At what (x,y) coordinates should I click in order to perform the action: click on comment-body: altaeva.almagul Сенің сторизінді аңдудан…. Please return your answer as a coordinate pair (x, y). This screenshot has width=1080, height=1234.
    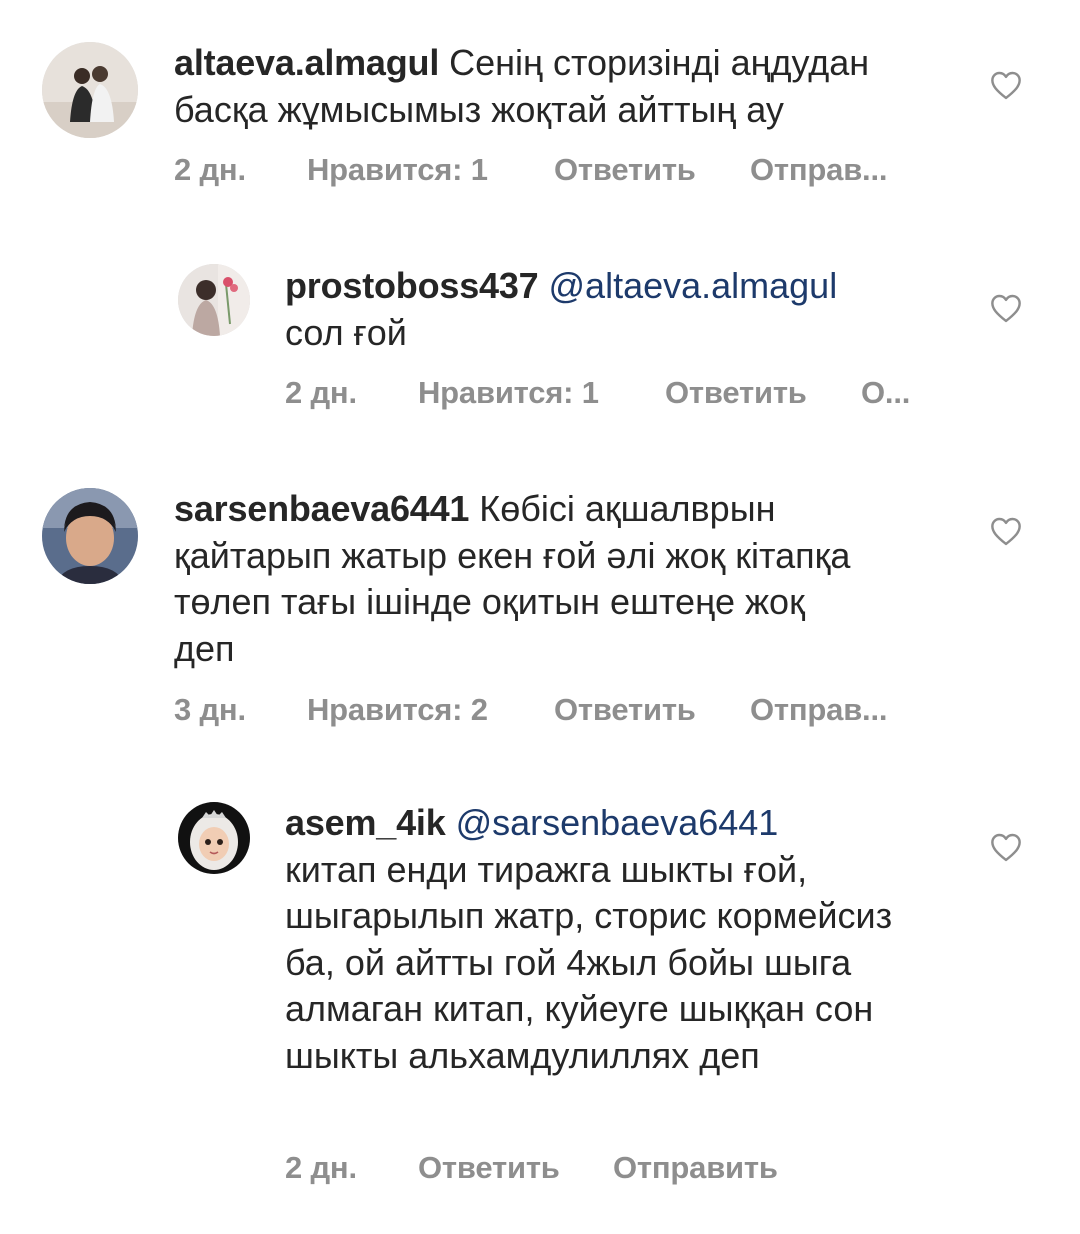
    Looking at the image, I should click on (569, 86).